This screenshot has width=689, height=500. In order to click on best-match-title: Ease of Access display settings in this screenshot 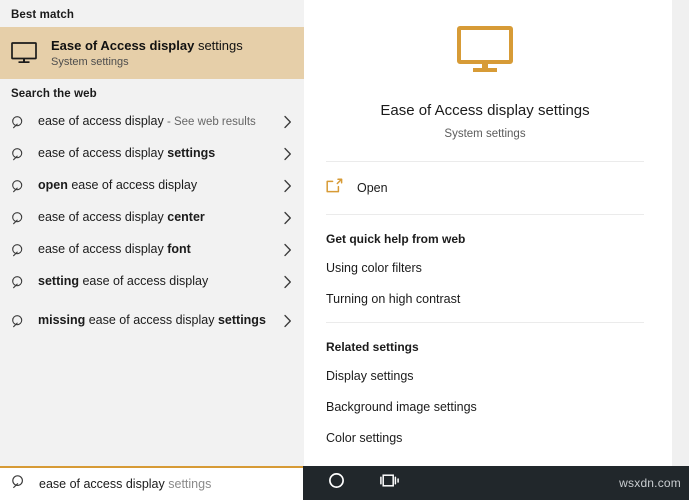, I will do `click(147, 46)`.